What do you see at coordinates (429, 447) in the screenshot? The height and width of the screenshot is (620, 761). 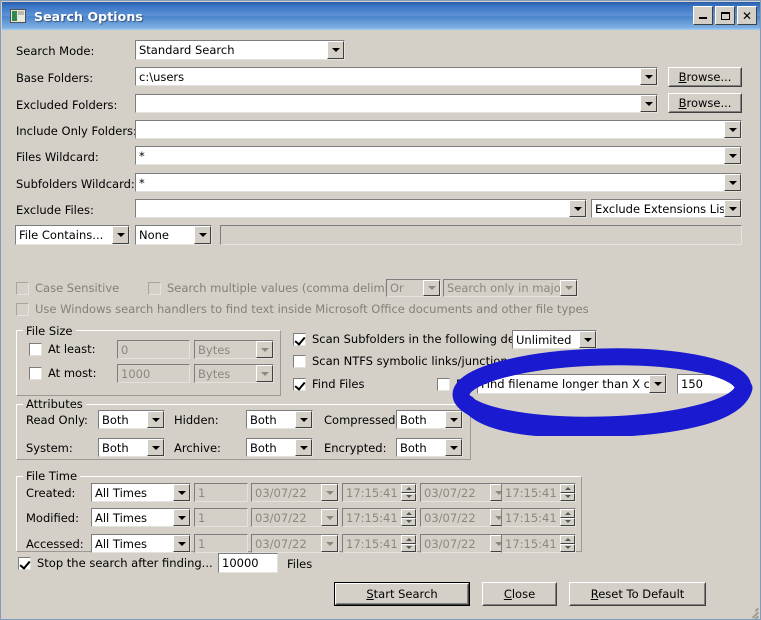 I see `encrypted-combo: Both` at bounding box center [429, 447].